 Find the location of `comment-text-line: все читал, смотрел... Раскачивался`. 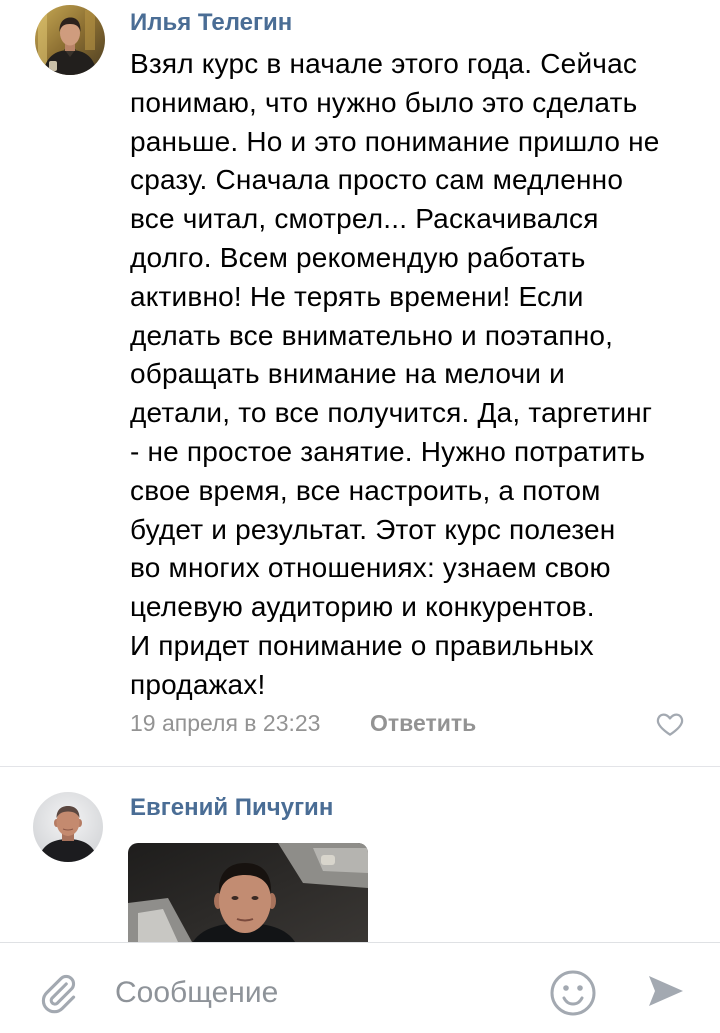

comment-text-line: все читал, смотрел... Раскачивался is located at coordinates (364, 219).